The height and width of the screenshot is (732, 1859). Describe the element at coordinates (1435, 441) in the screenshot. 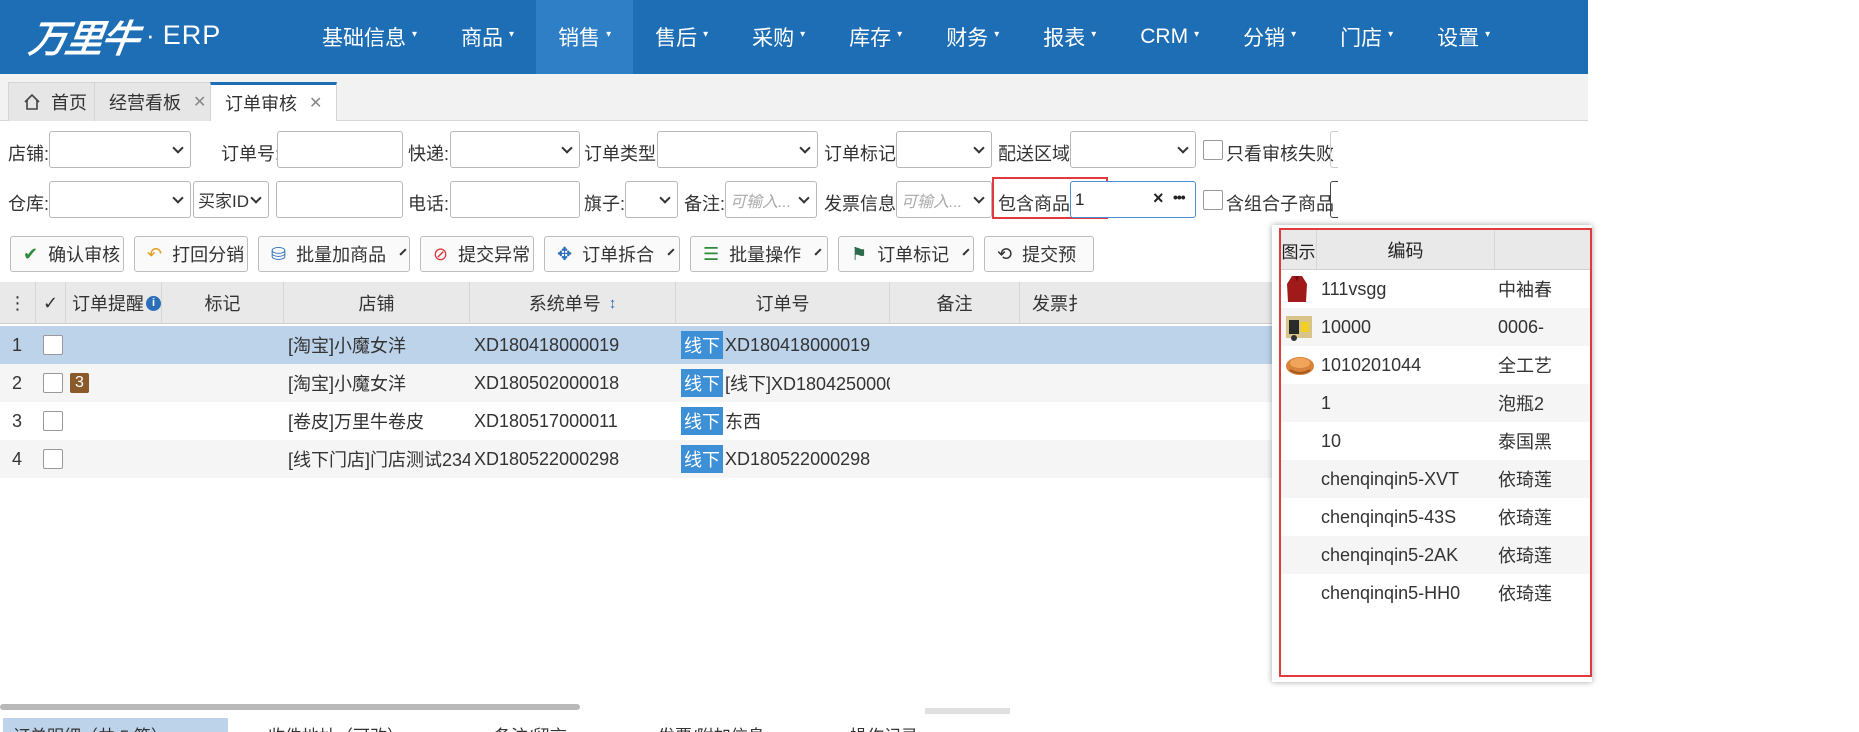

I see `goods-row: 10 泰国黑` at that location.